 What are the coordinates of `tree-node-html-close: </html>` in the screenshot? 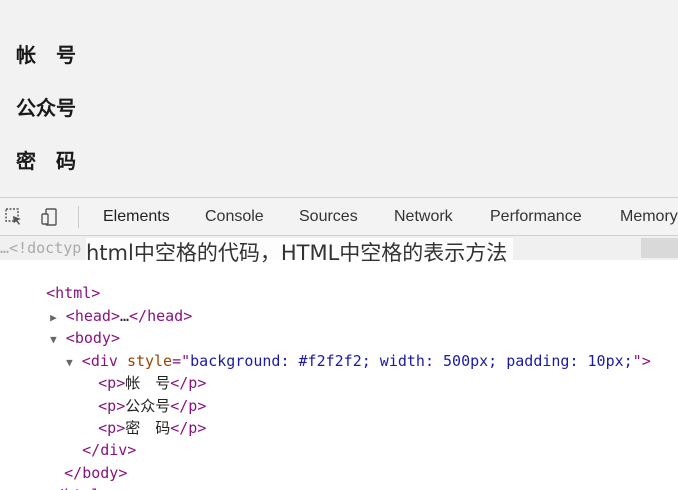 It's located at (59, 476).